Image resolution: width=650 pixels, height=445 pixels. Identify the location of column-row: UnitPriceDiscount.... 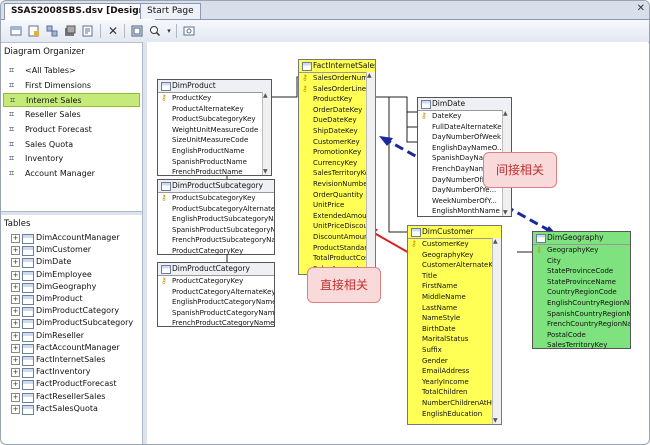
(337, 226).